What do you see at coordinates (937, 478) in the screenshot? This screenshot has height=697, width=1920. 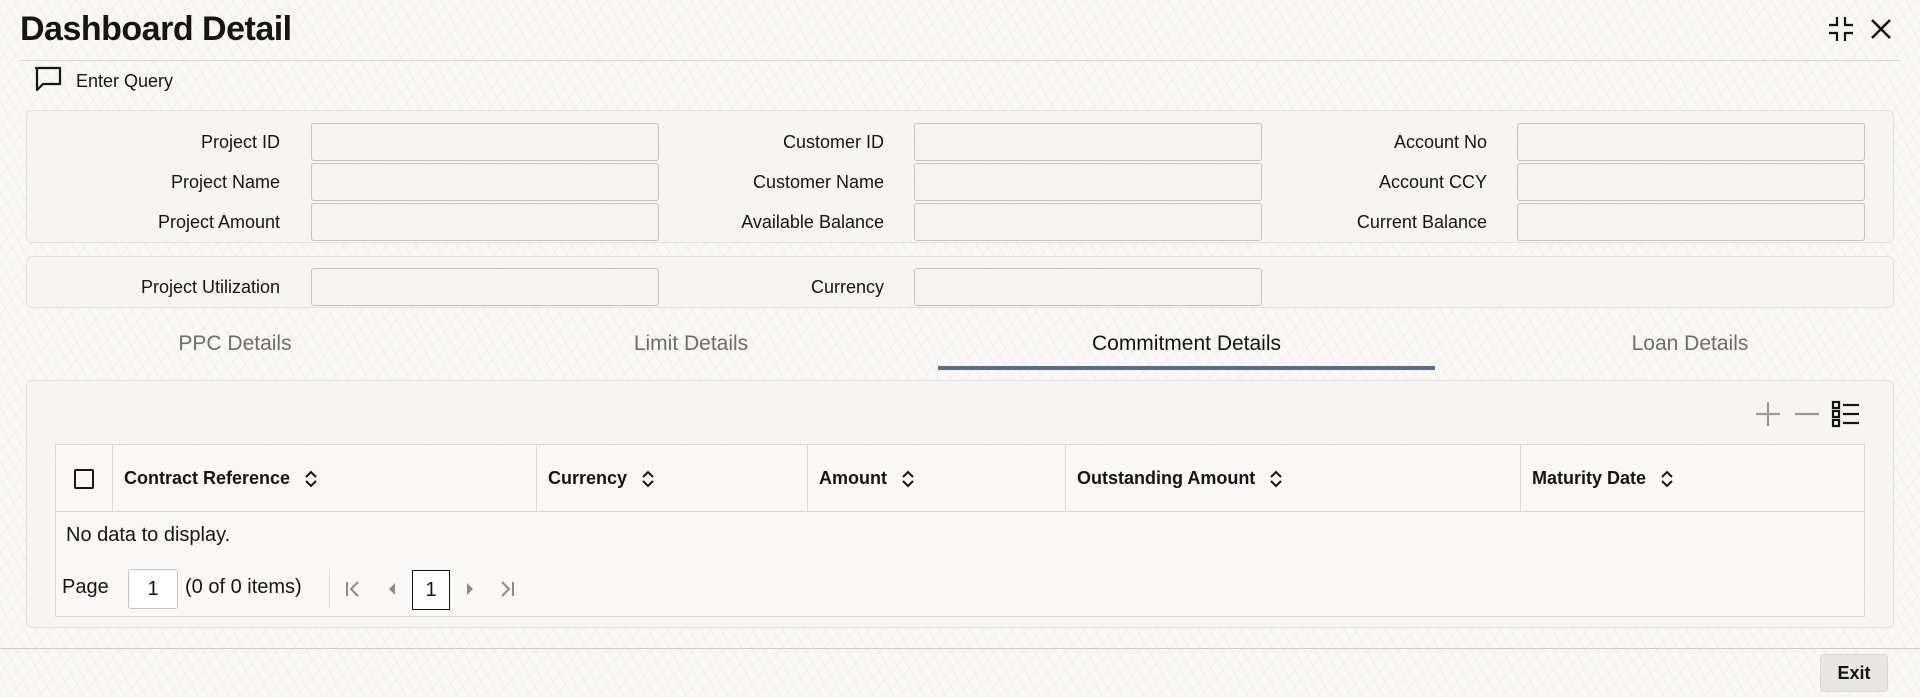 I see `column-header-amount: Amount` at bounding box center [937, 478].